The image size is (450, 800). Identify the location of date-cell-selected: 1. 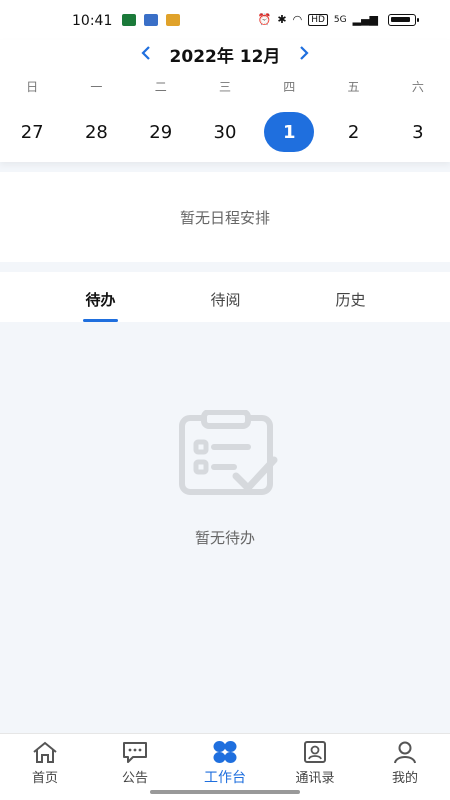
(289, 132).